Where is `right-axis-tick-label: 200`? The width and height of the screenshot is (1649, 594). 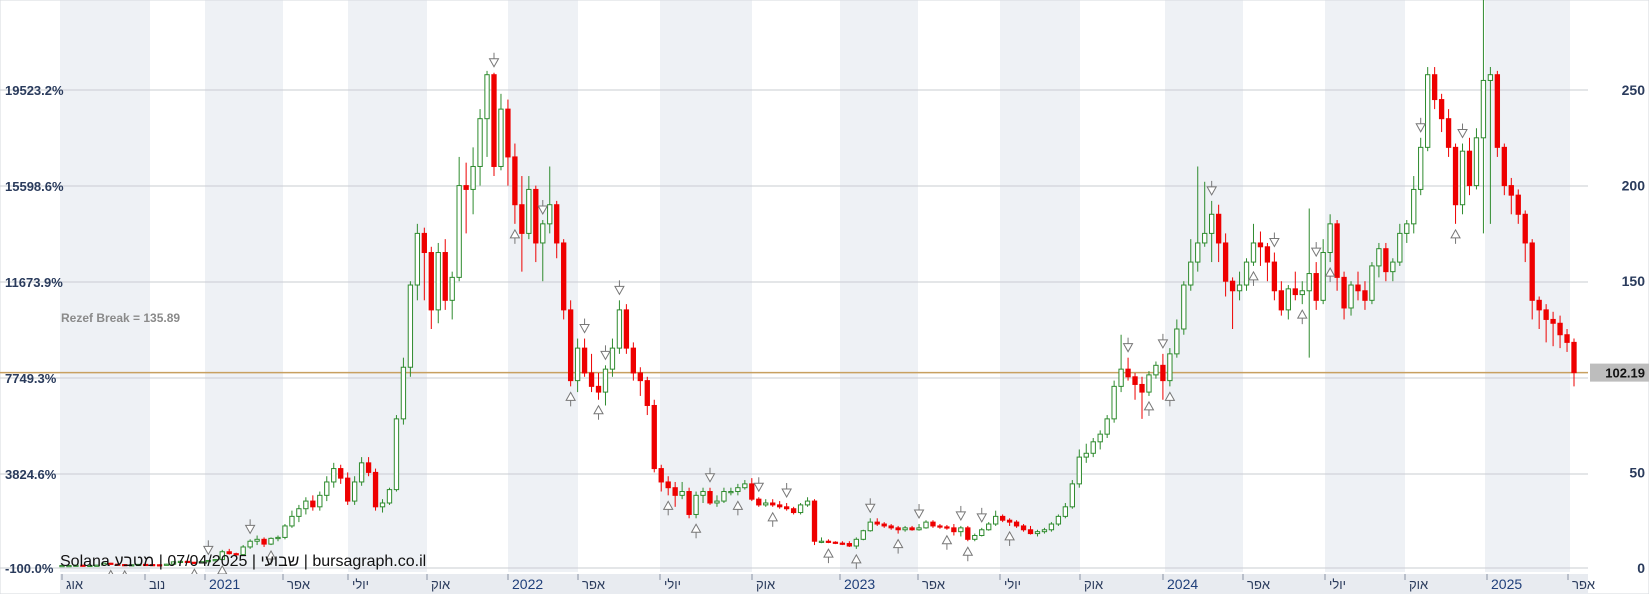
right-axis-tick-label: 200 is located at coordinates (1634, 186).